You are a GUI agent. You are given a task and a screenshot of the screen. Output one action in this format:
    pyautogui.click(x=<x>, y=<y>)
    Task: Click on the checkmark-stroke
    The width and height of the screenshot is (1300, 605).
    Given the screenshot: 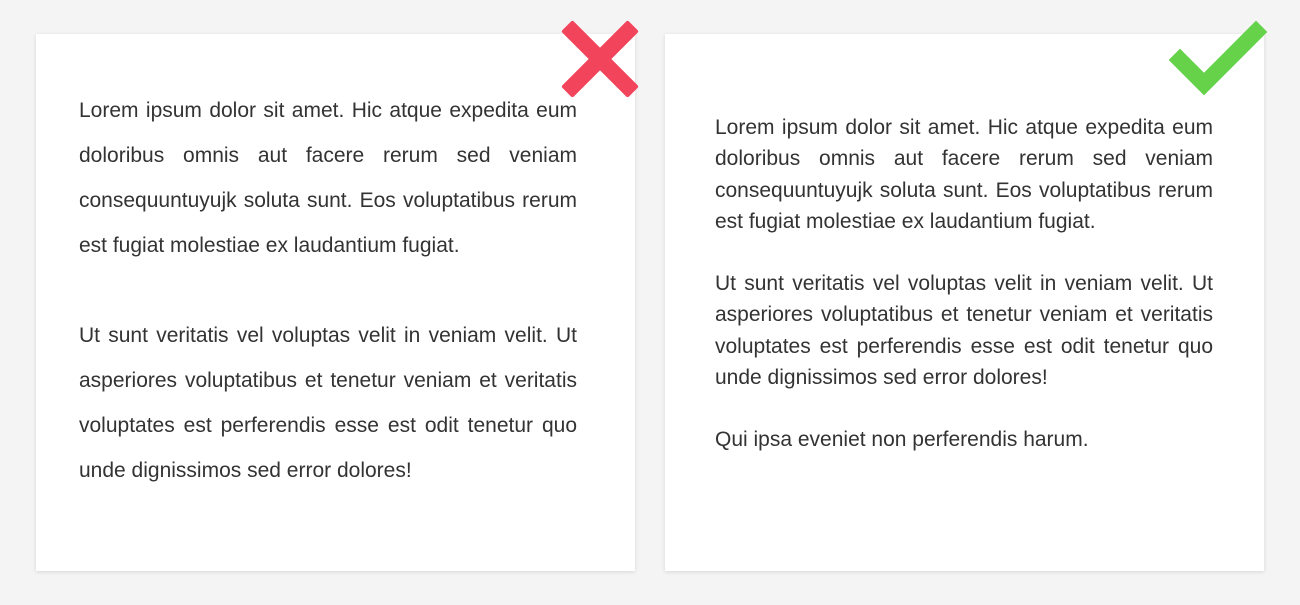 What is the action you would take?
    pyautogui.click(x=1218, y=58)
    